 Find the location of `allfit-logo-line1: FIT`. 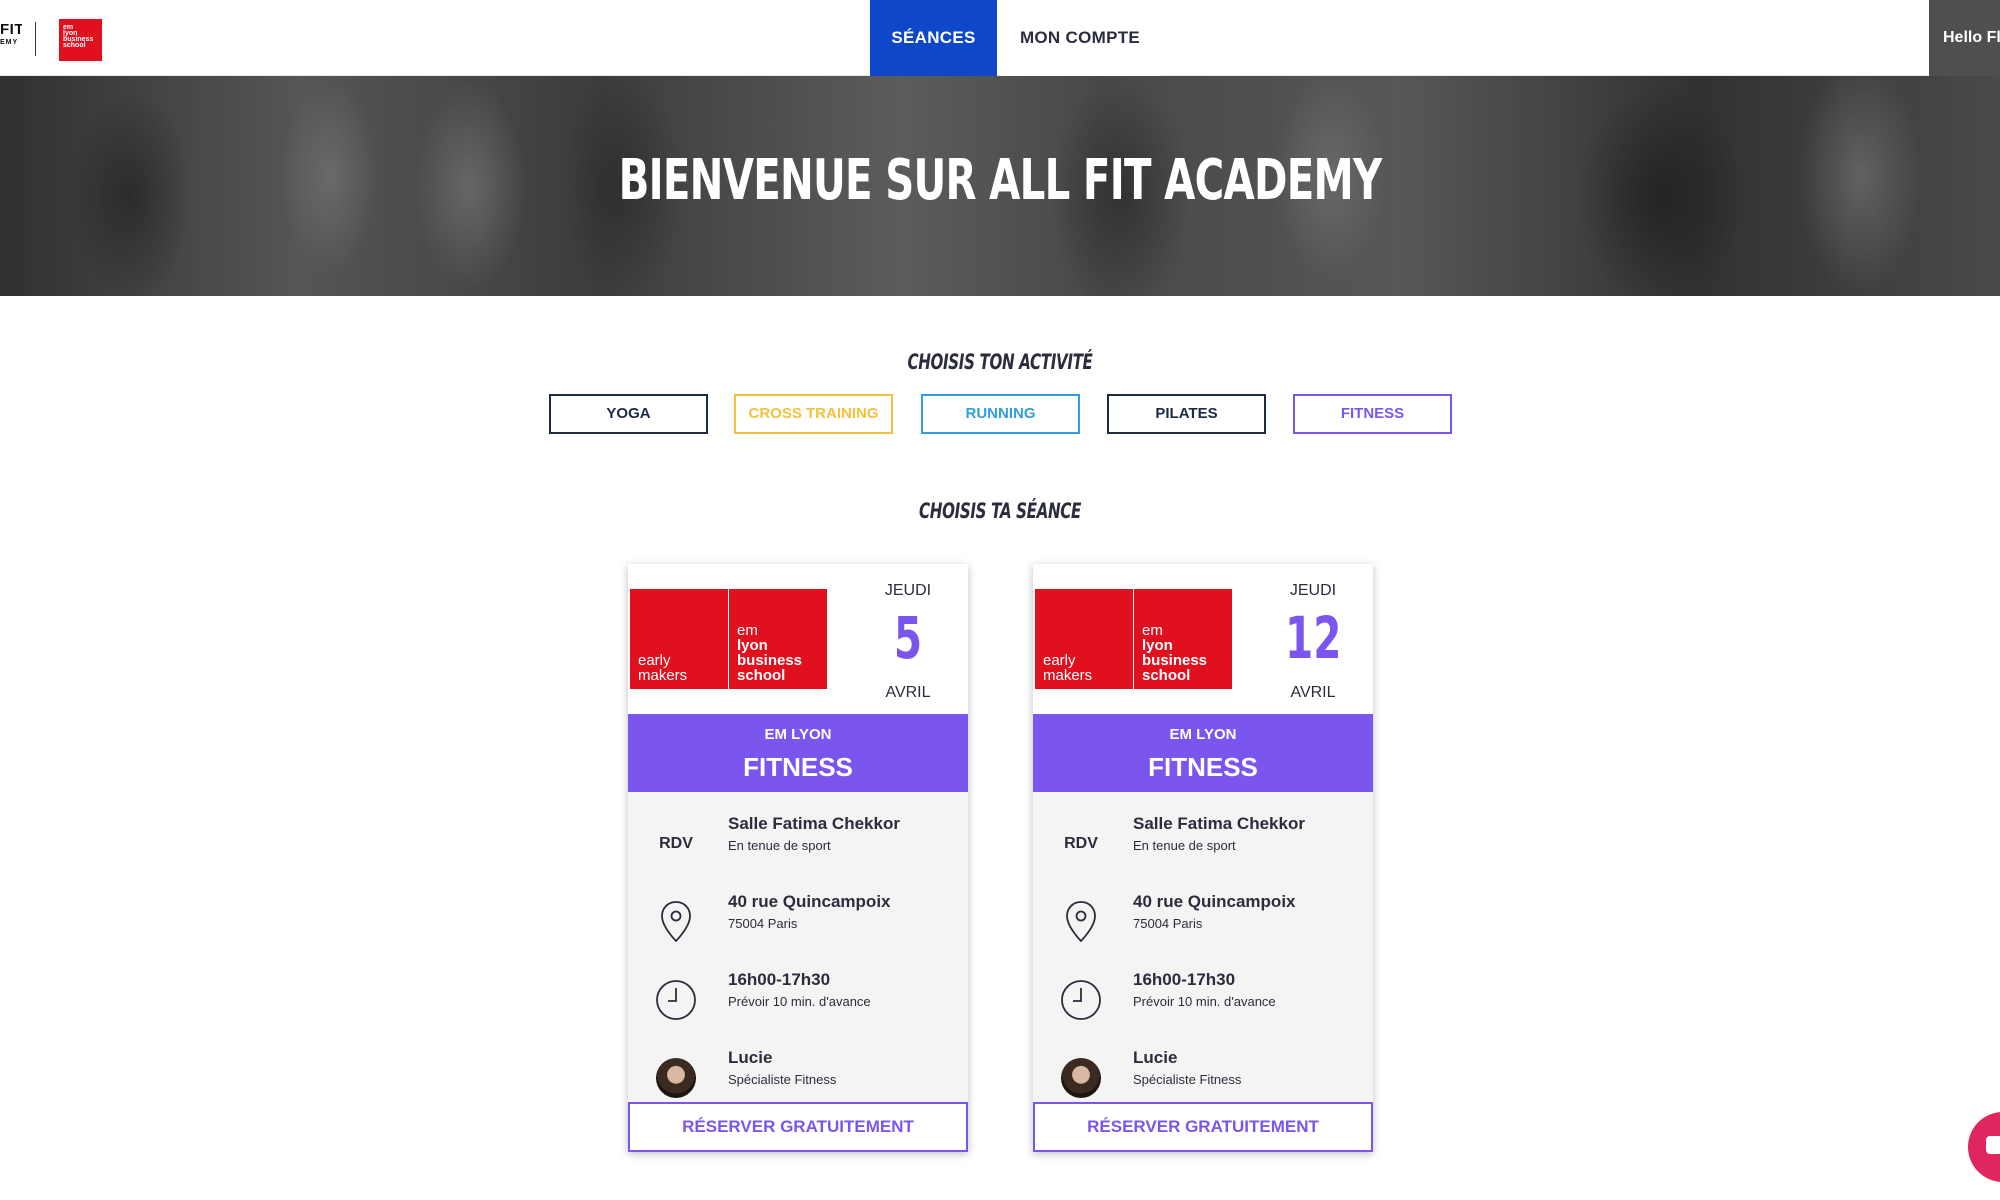

allfit-logo-line1: FIT is located at coordinates (11, 30).